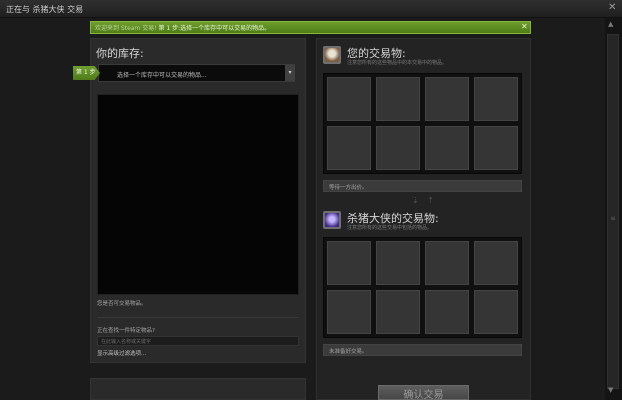  I want to click on chevron-down-icon: ▾, so click(290, 73).